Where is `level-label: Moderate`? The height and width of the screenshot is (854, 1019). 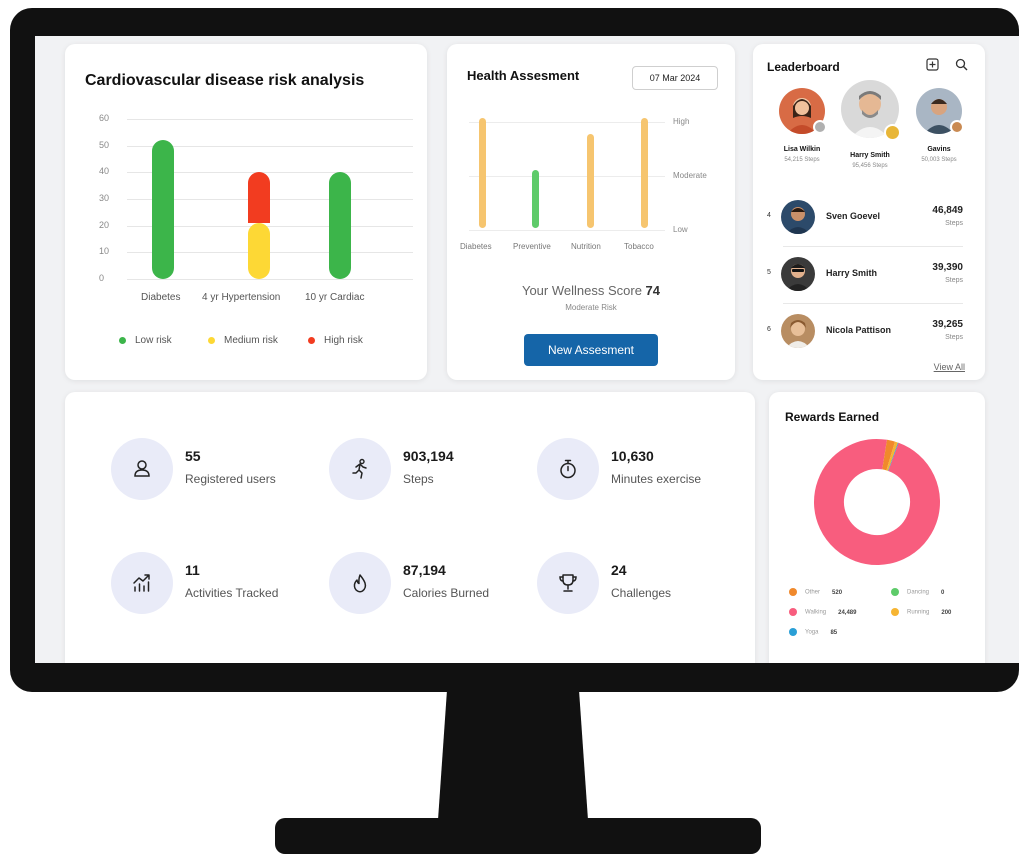 level-label: Moderate is located at coordinates (690, 175).